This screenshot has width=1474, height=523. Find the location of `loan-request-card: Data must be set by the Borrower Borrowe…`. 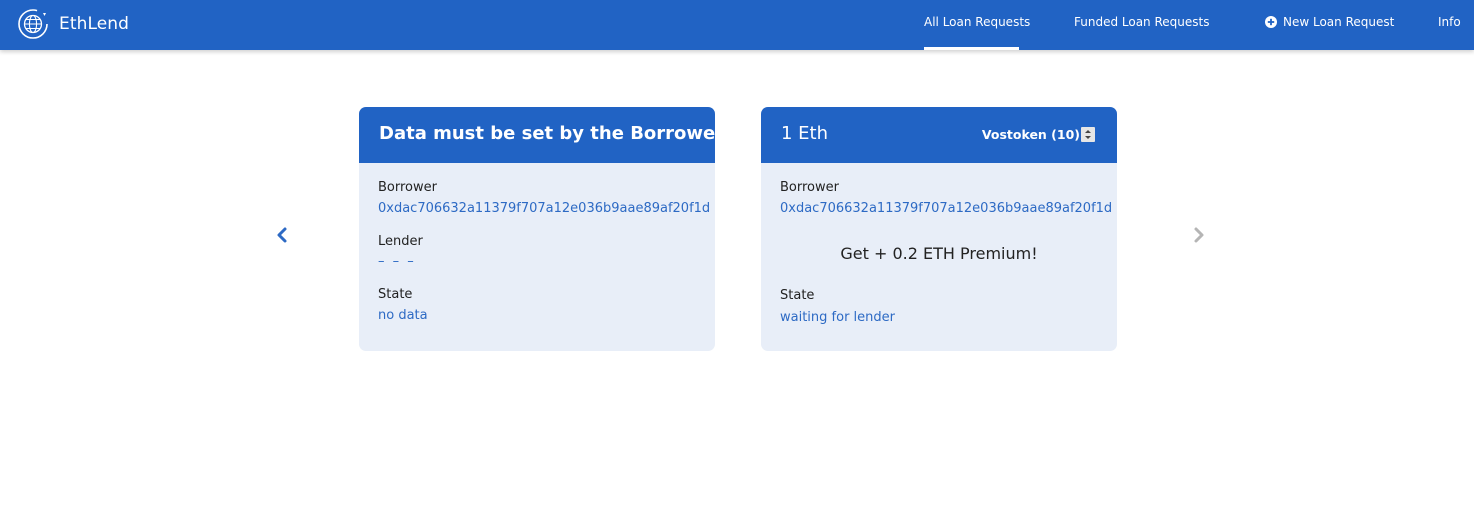

loan-request-card: Data must be set by the Borrower Borrowe… is located at coordinates (537, 229).